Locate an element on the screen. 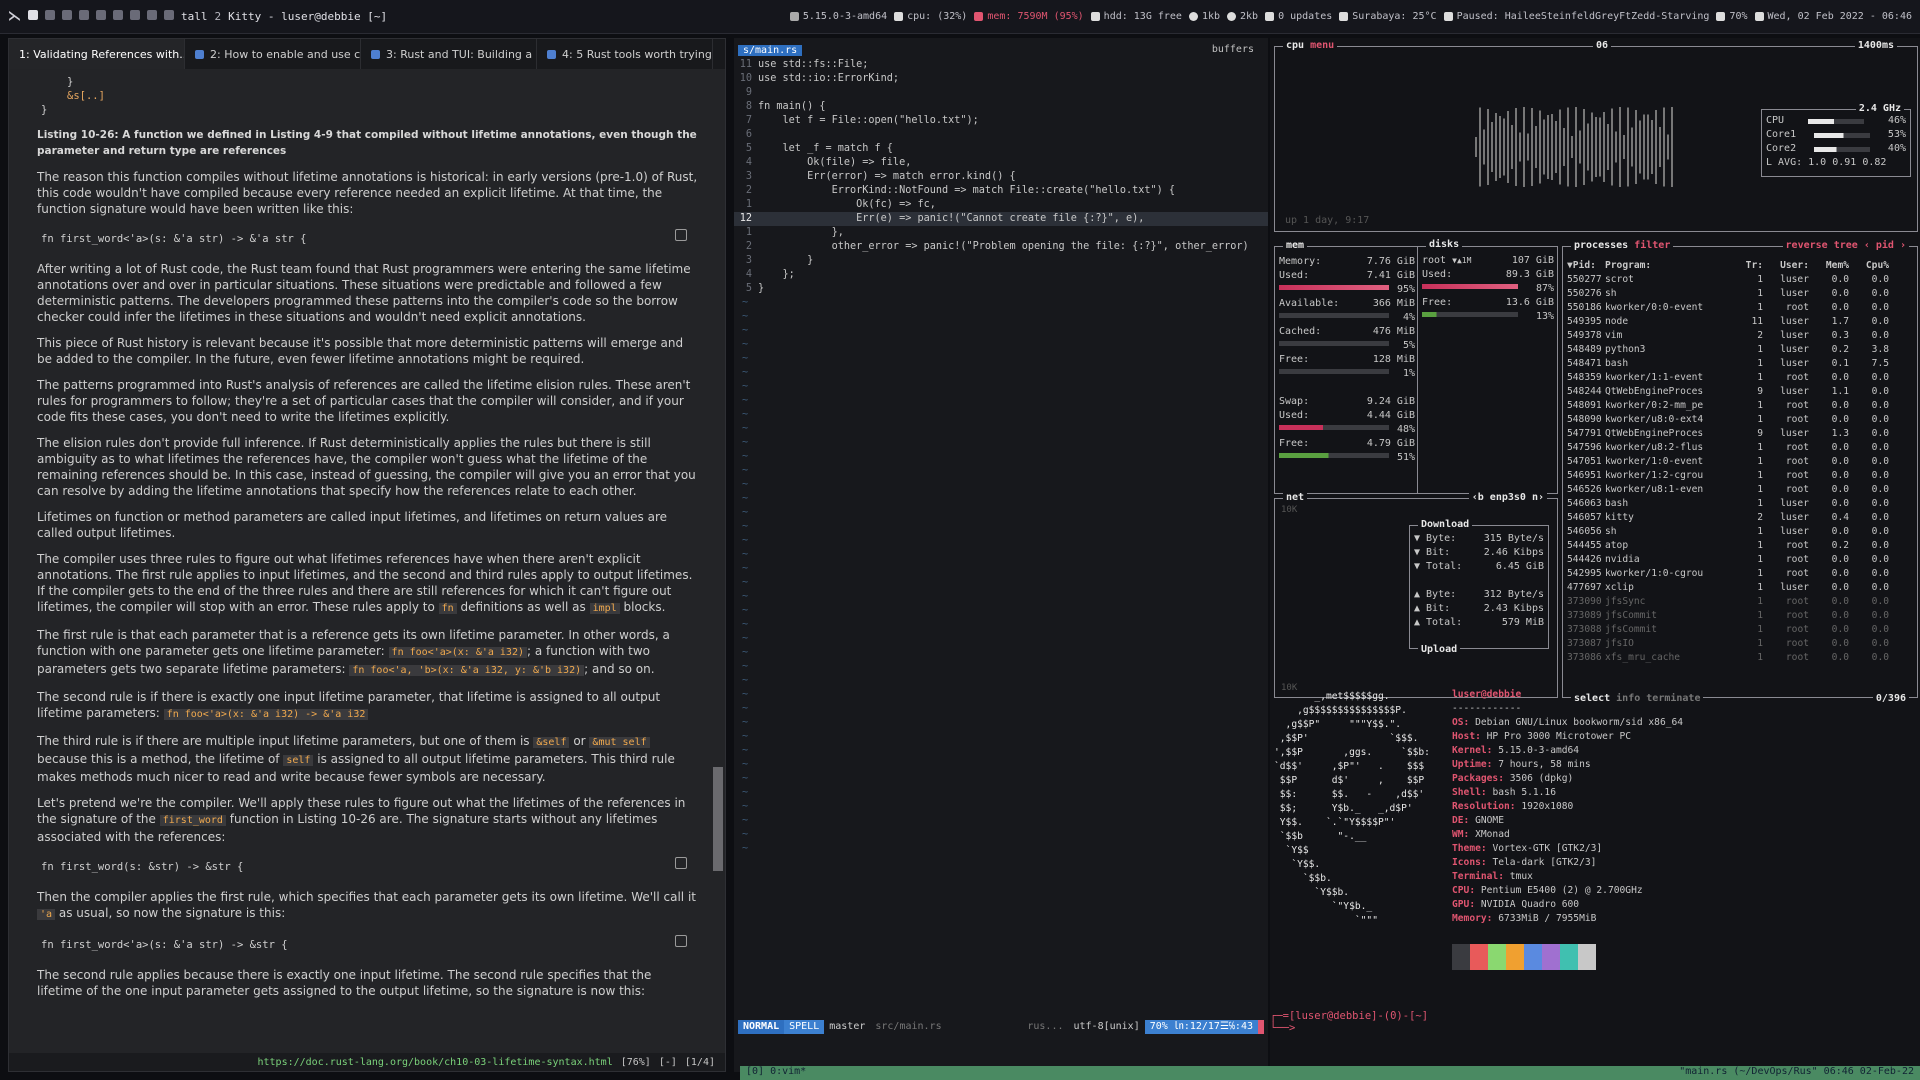  table-row: 548359 kworker/1:1-event 1 root 0.0 0.0 is located at coordinates (1730, 378).